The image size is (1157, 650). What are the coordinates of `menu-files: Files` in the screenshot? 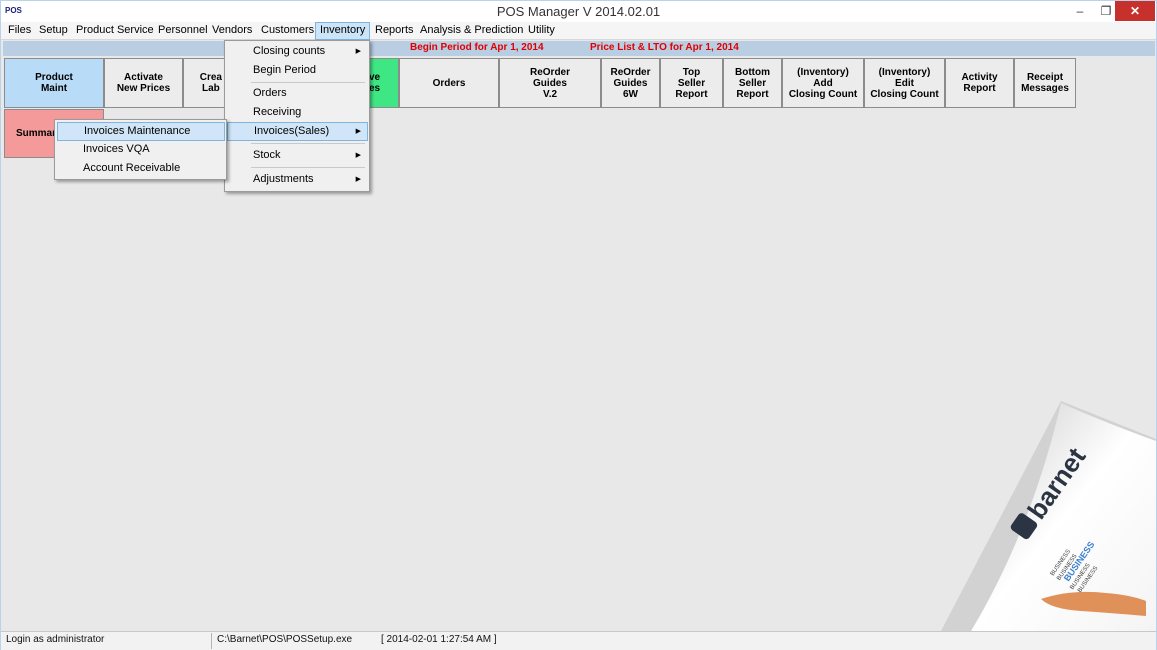 It's located at (19, 31).